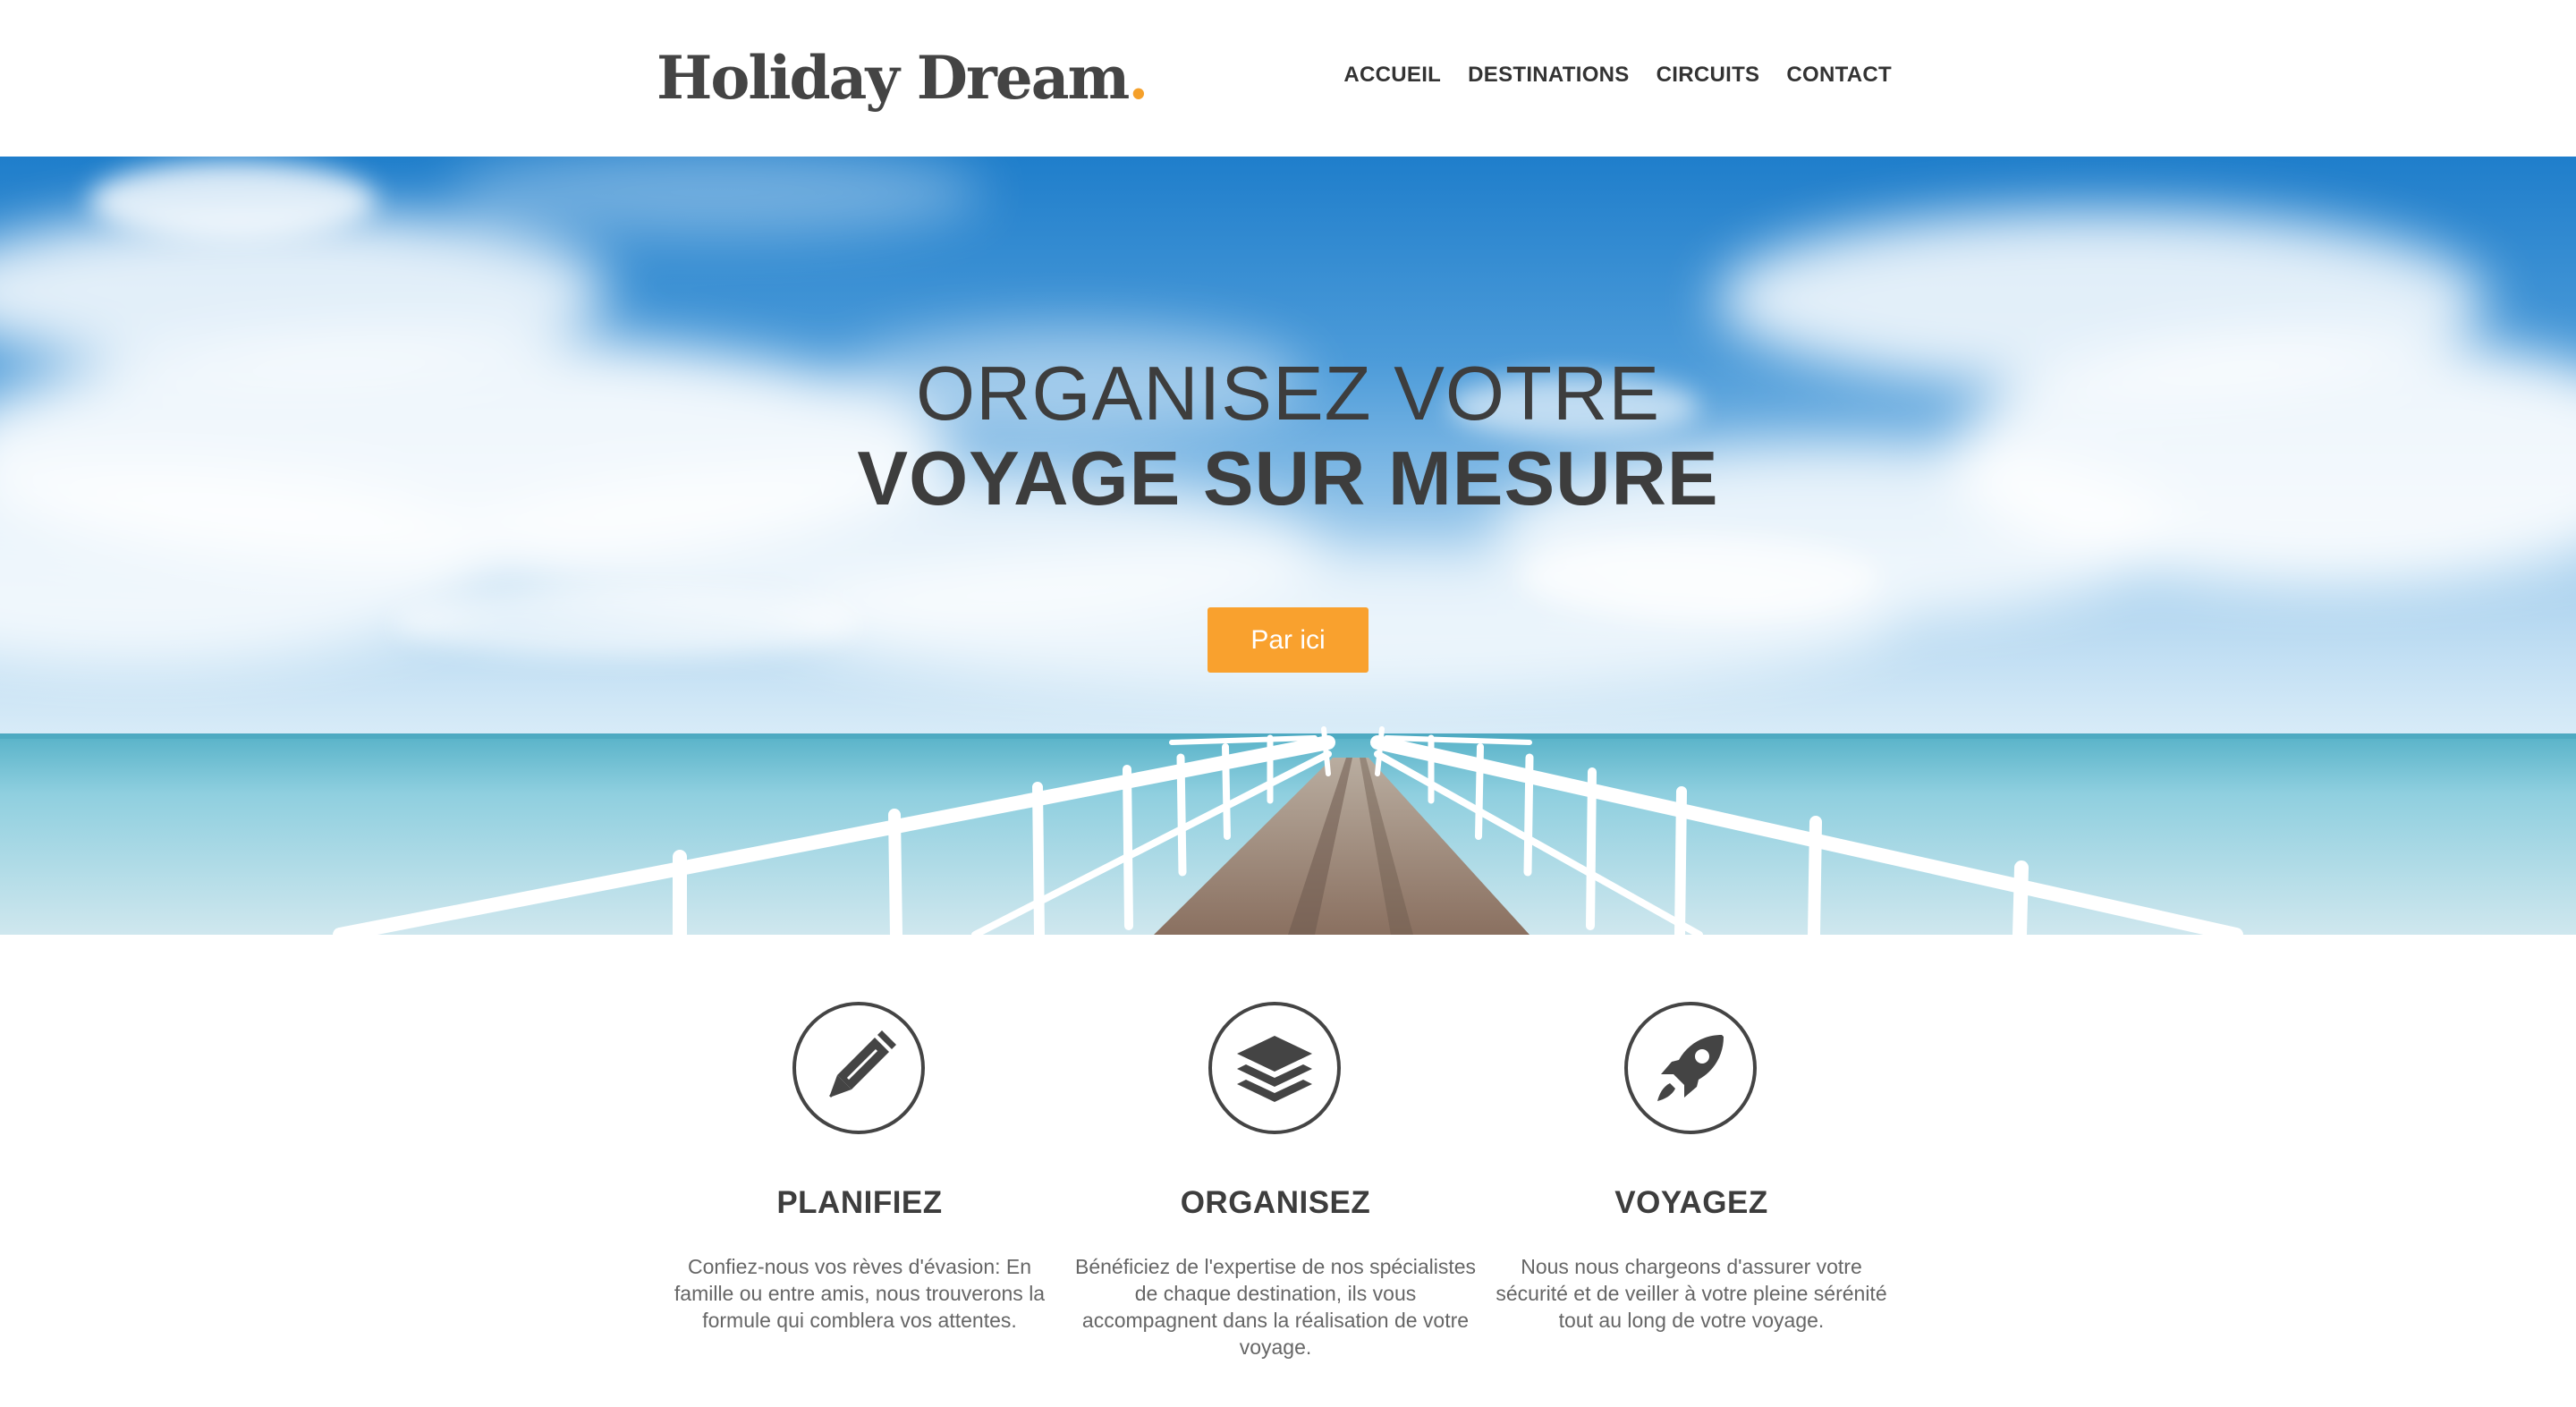 The image size is (2576, 1407). Describe the element at coordinates (858, 1068) in the screenshot. I see `pen-icon` at that location.